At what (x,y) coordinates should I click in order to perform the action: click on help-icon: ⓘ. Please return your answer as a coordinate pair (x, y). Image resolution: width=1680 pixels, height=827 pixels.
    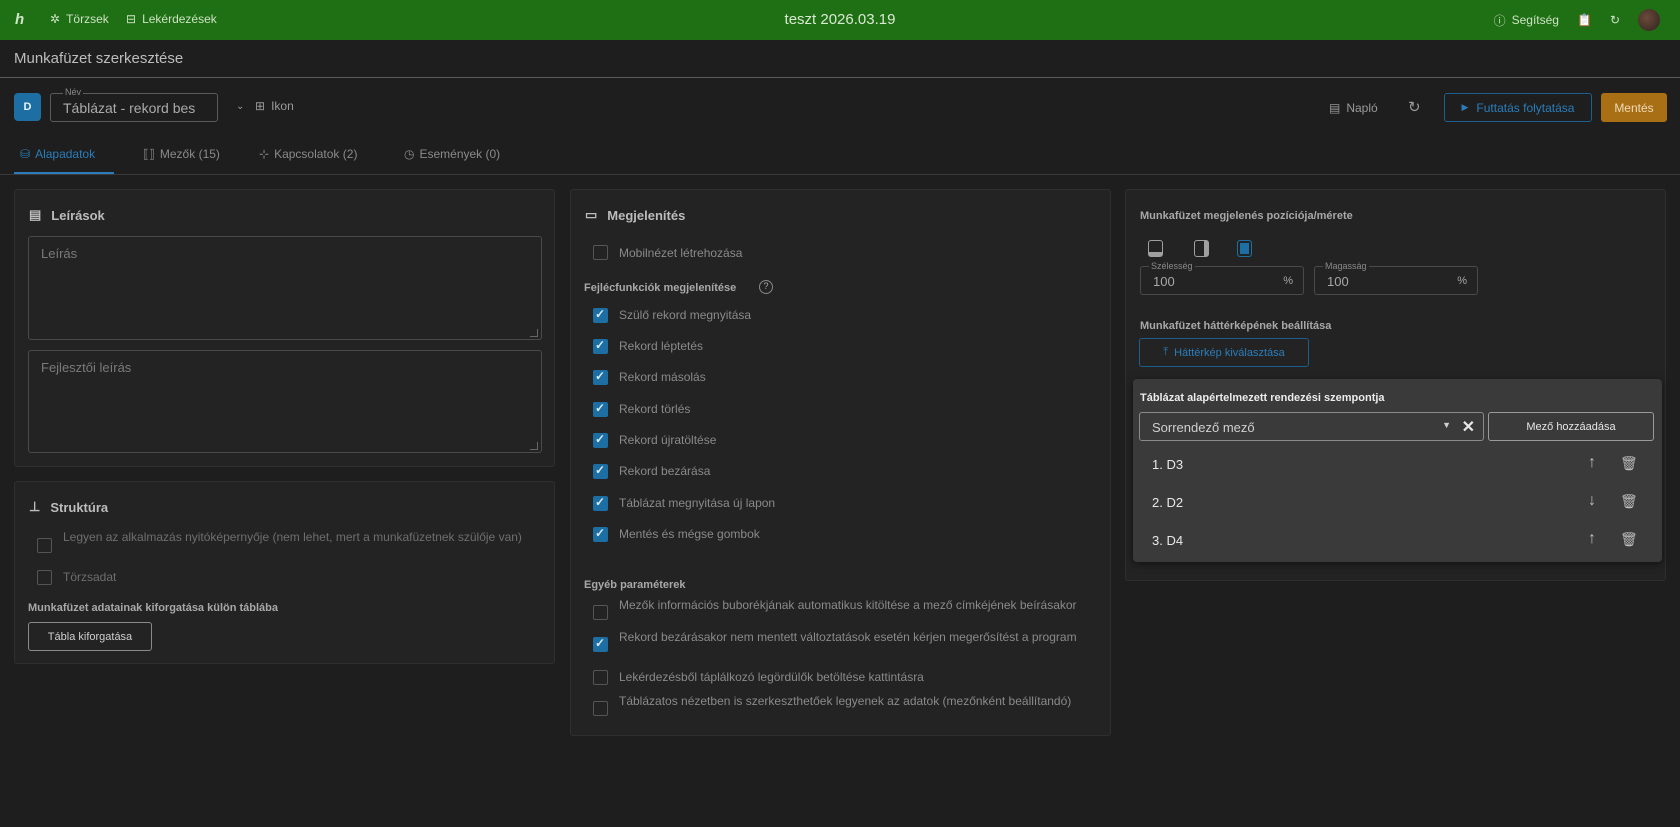
    Looking at the image, I should click on (1499, 20).